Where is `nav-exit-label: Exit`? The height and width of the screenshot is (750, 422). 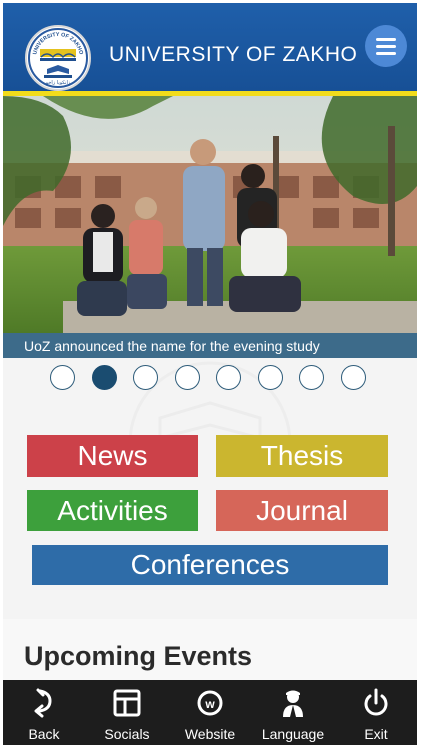 nav-exit-label: Exit is located at coordinates (376, 734).